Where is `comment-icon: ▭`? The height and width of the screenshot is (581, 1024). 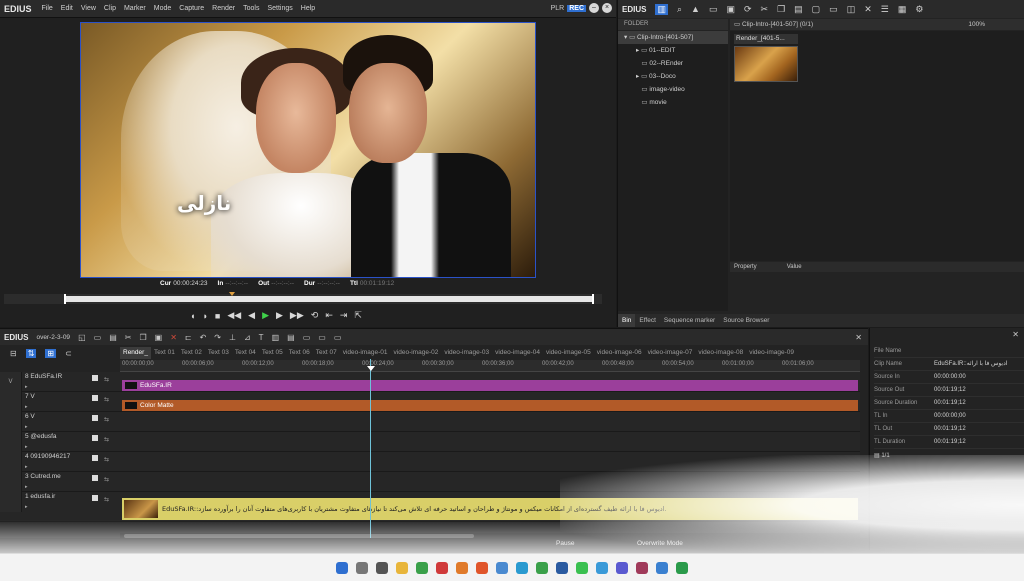
comment-icon: ▭ is located at coordinates (833, 9).